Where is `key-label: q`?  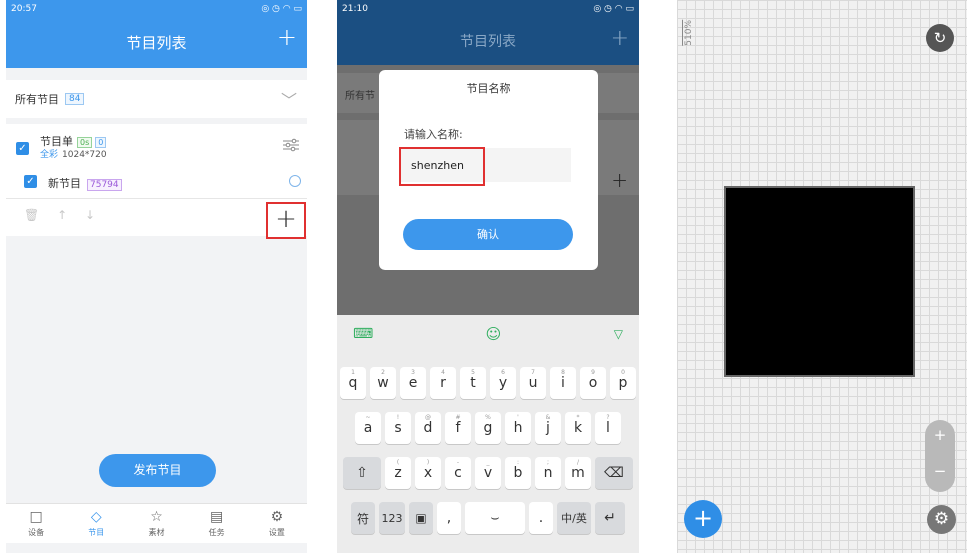 key-label: q is located at coordinates (353, 383).